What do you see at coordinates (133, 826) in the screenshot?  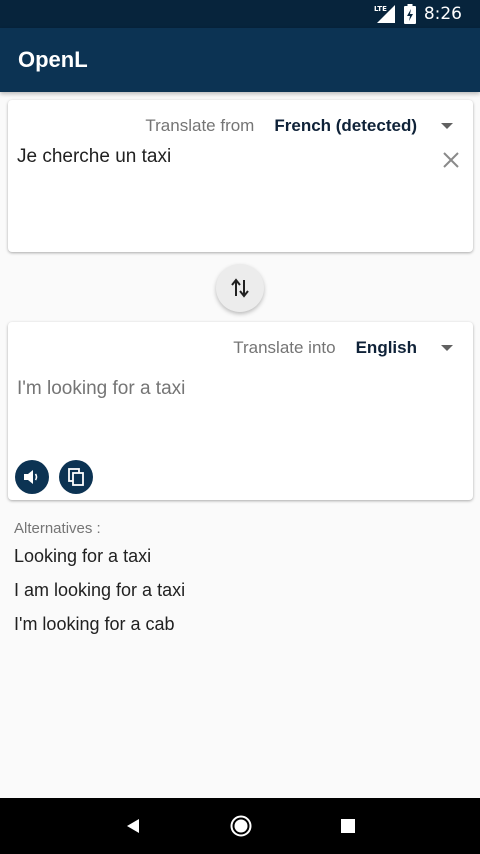 I see `back-icon` at bounding box center [133, 826].